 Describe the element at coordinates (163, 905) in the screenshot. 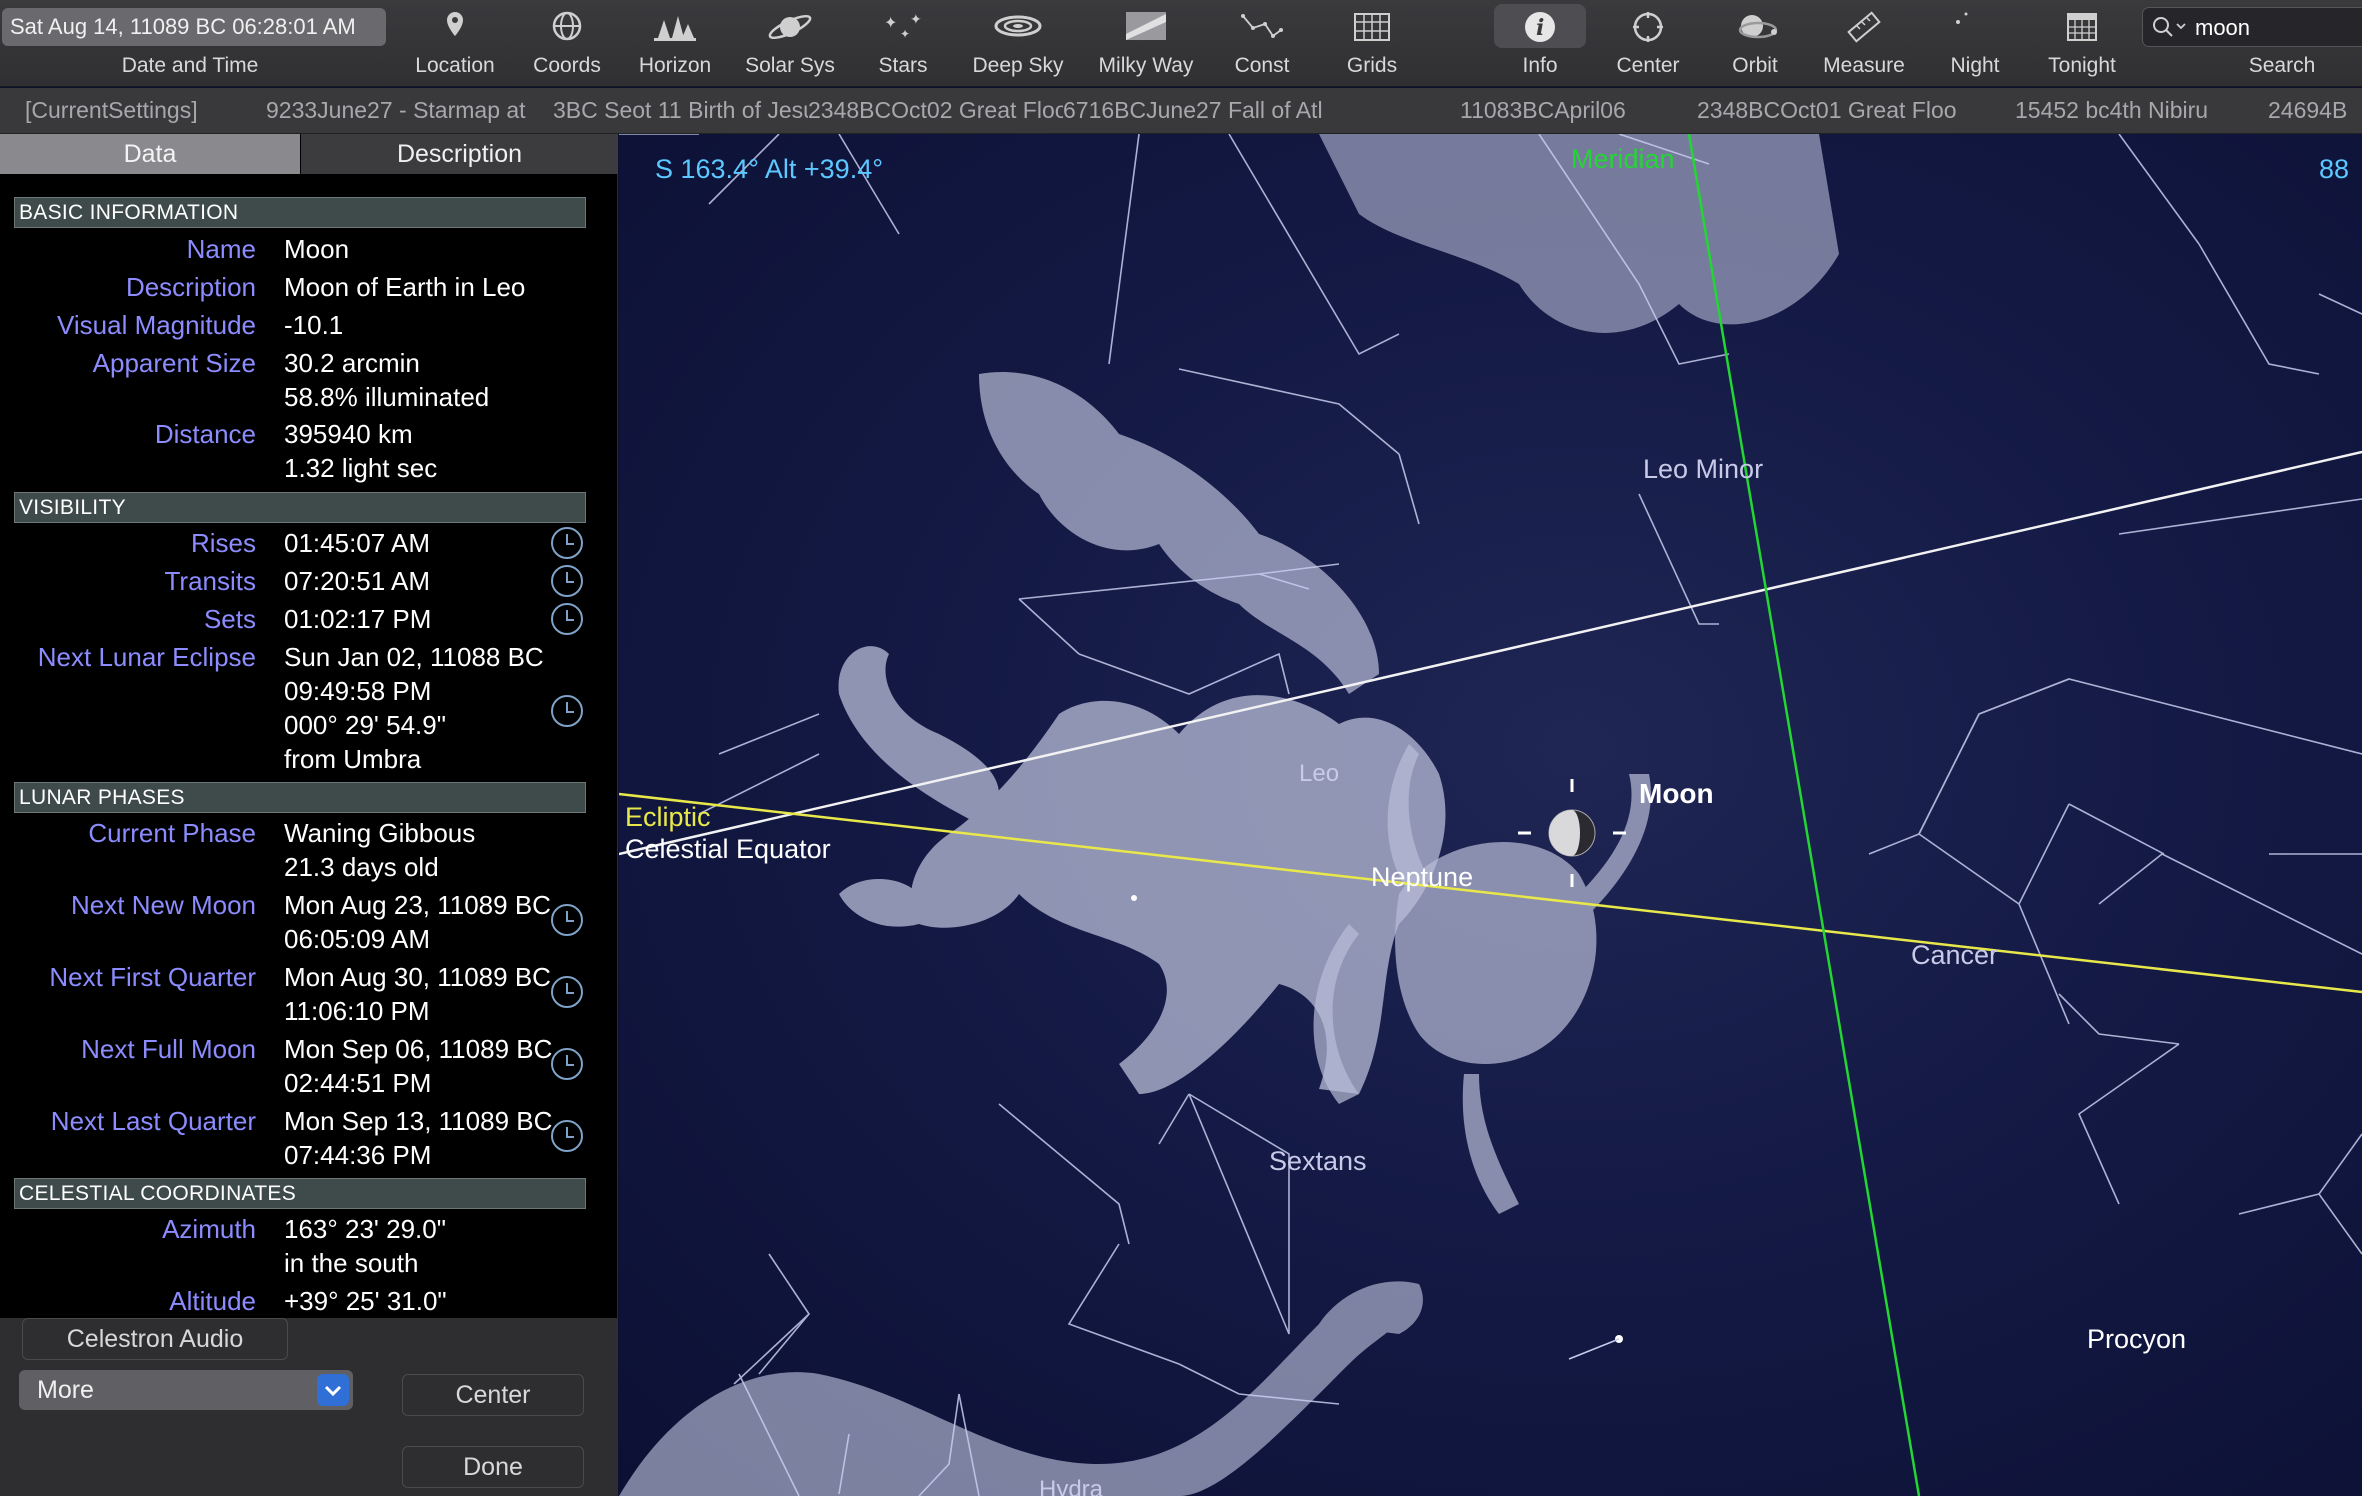

I see `new-moon-label: Next New Moon` at that location.